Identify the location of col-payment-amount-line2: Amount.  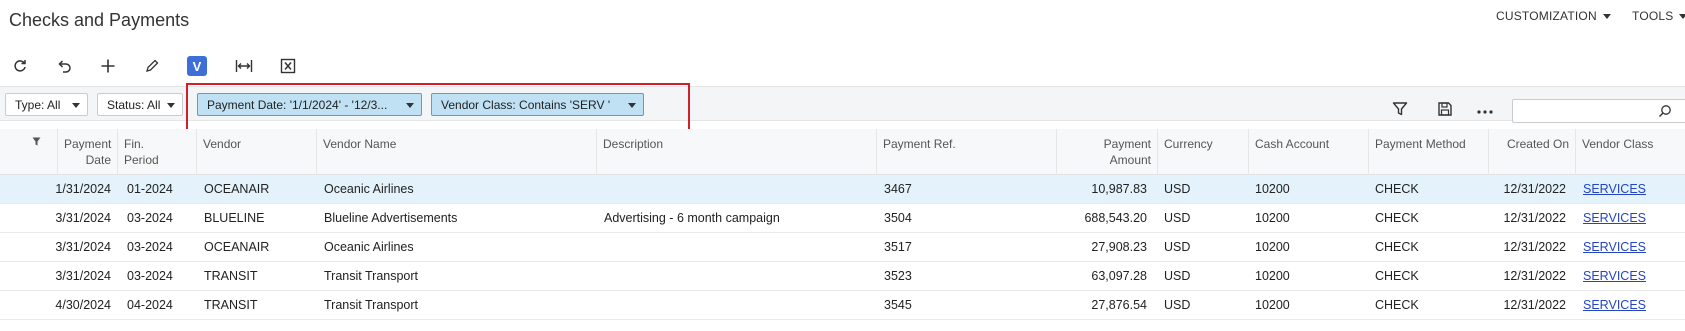
(1130, 160).